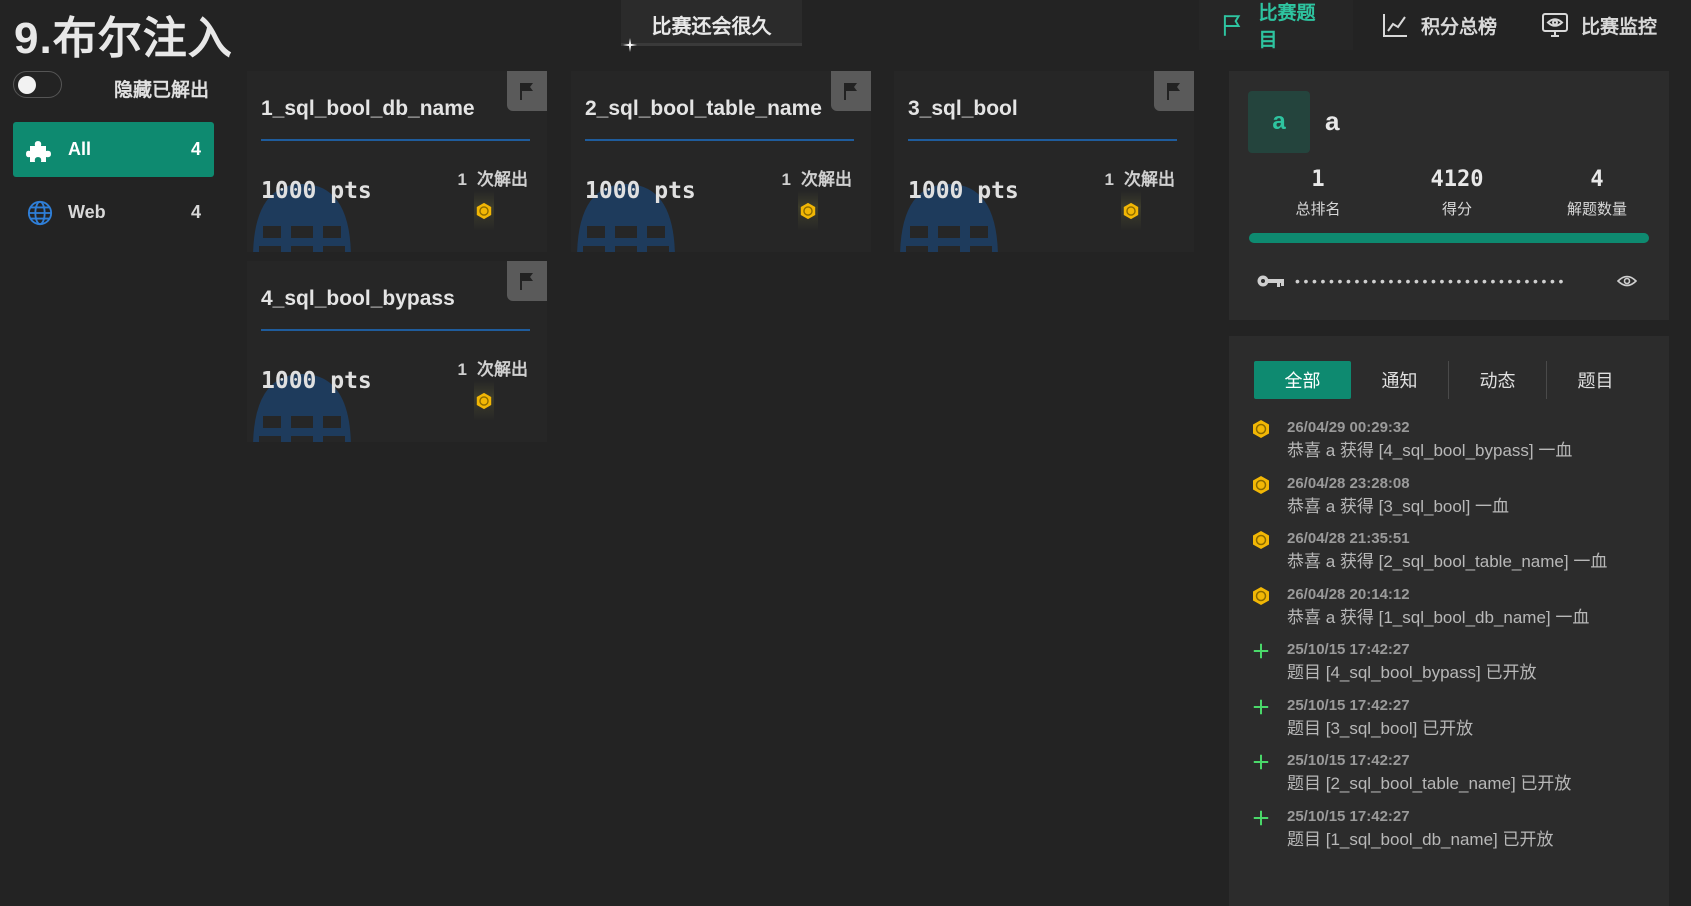 The height and width of the screenshot is (906, 1691). I want to click on category-web: Web 4, so click(113, 212).